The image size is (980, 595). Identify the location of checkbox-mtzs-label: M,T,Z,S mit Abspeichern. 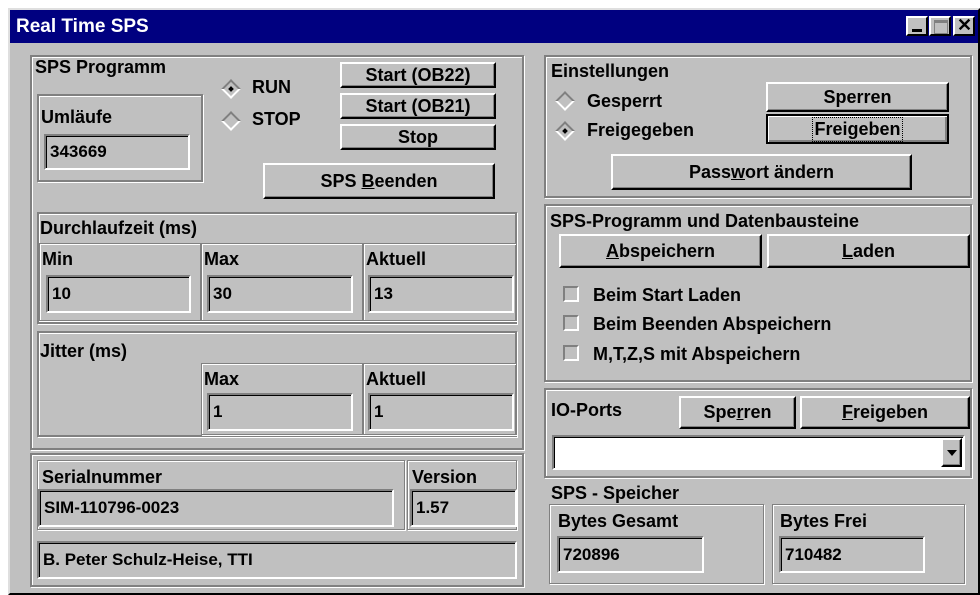
(697, 354).